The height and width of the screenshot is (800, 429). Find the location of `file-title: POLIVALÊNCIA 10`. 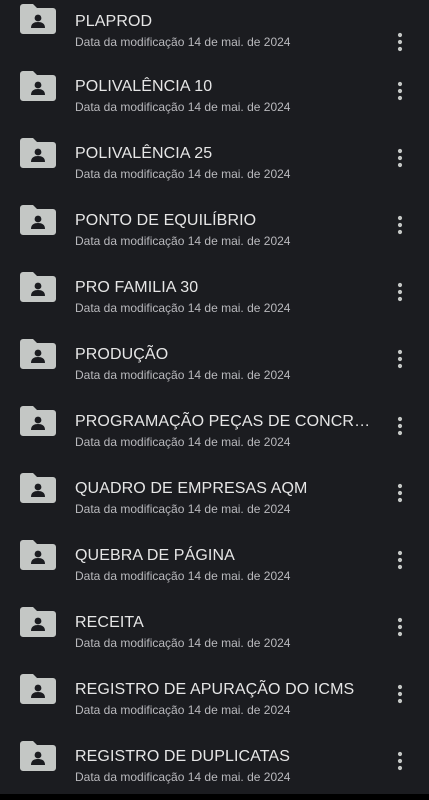

file-title: POLIVALÊNCIA 10 is located at coordinates (144, 86).